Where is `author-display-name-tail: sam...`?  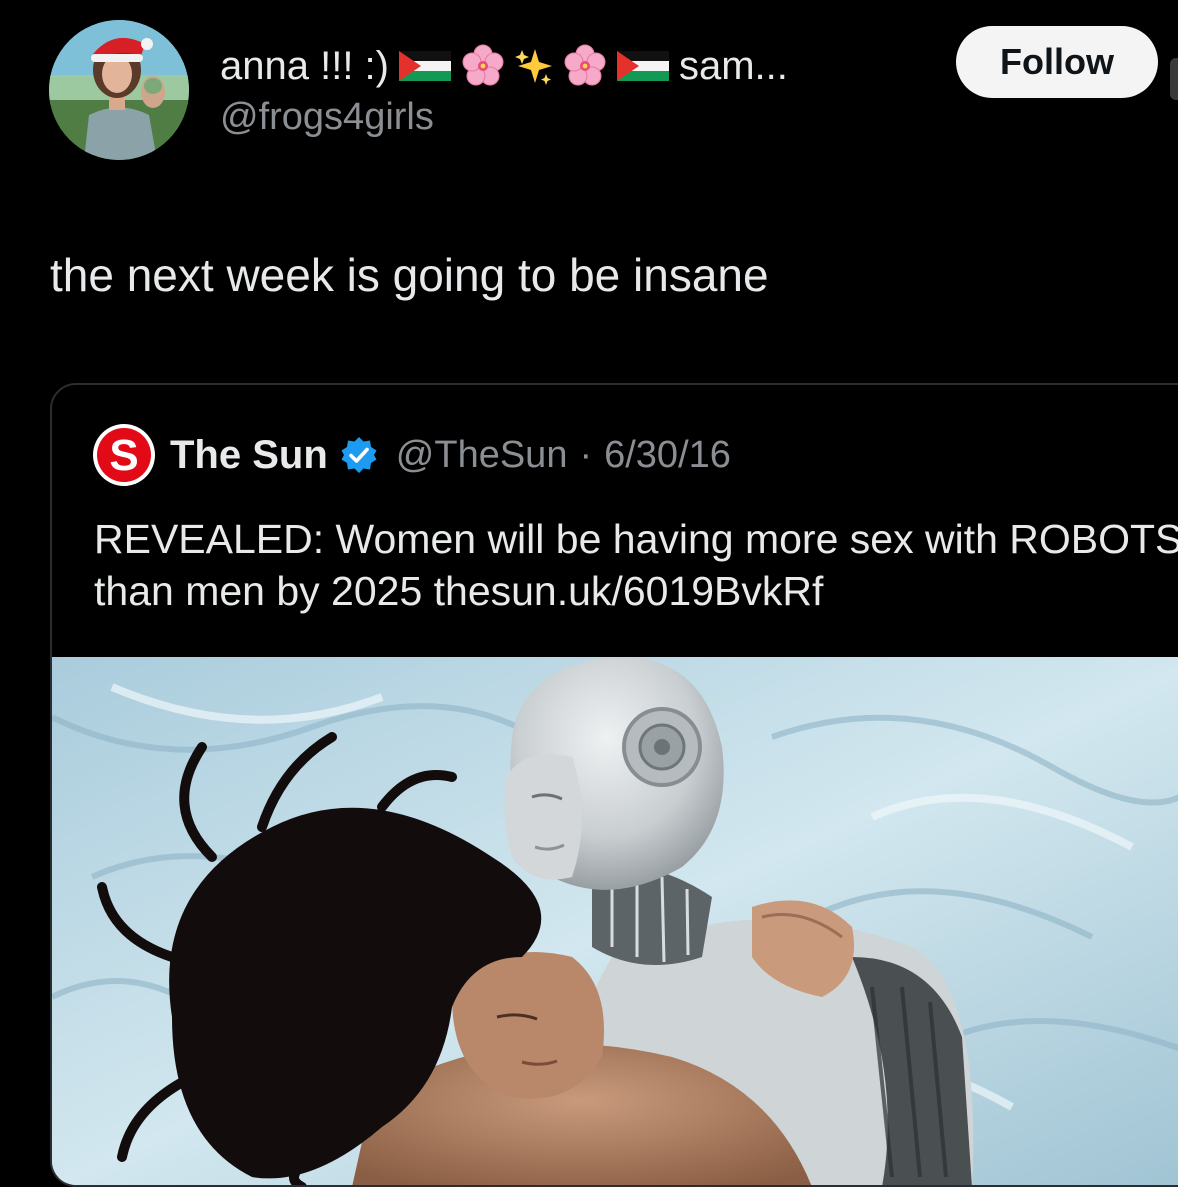 author-display-name-tail: sam... is located at coordinates (733, 66).